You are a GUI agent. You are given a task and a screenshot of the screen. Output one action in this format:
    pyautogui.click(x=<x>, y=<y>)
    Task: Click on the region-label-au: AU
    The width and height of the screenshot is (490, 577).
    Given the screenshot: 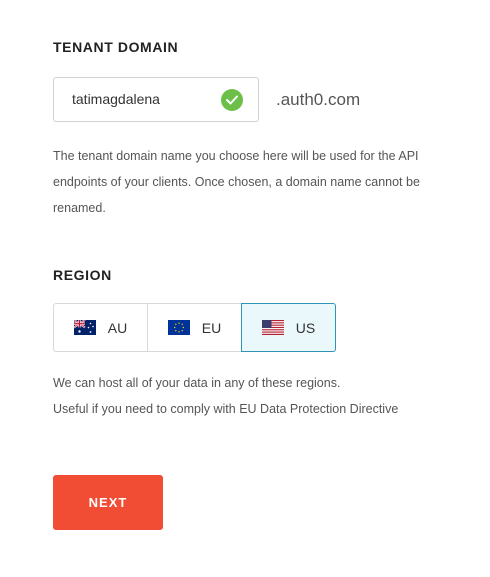 What is the action you would take?
    pyautogui.click(x=117, y=327)
    